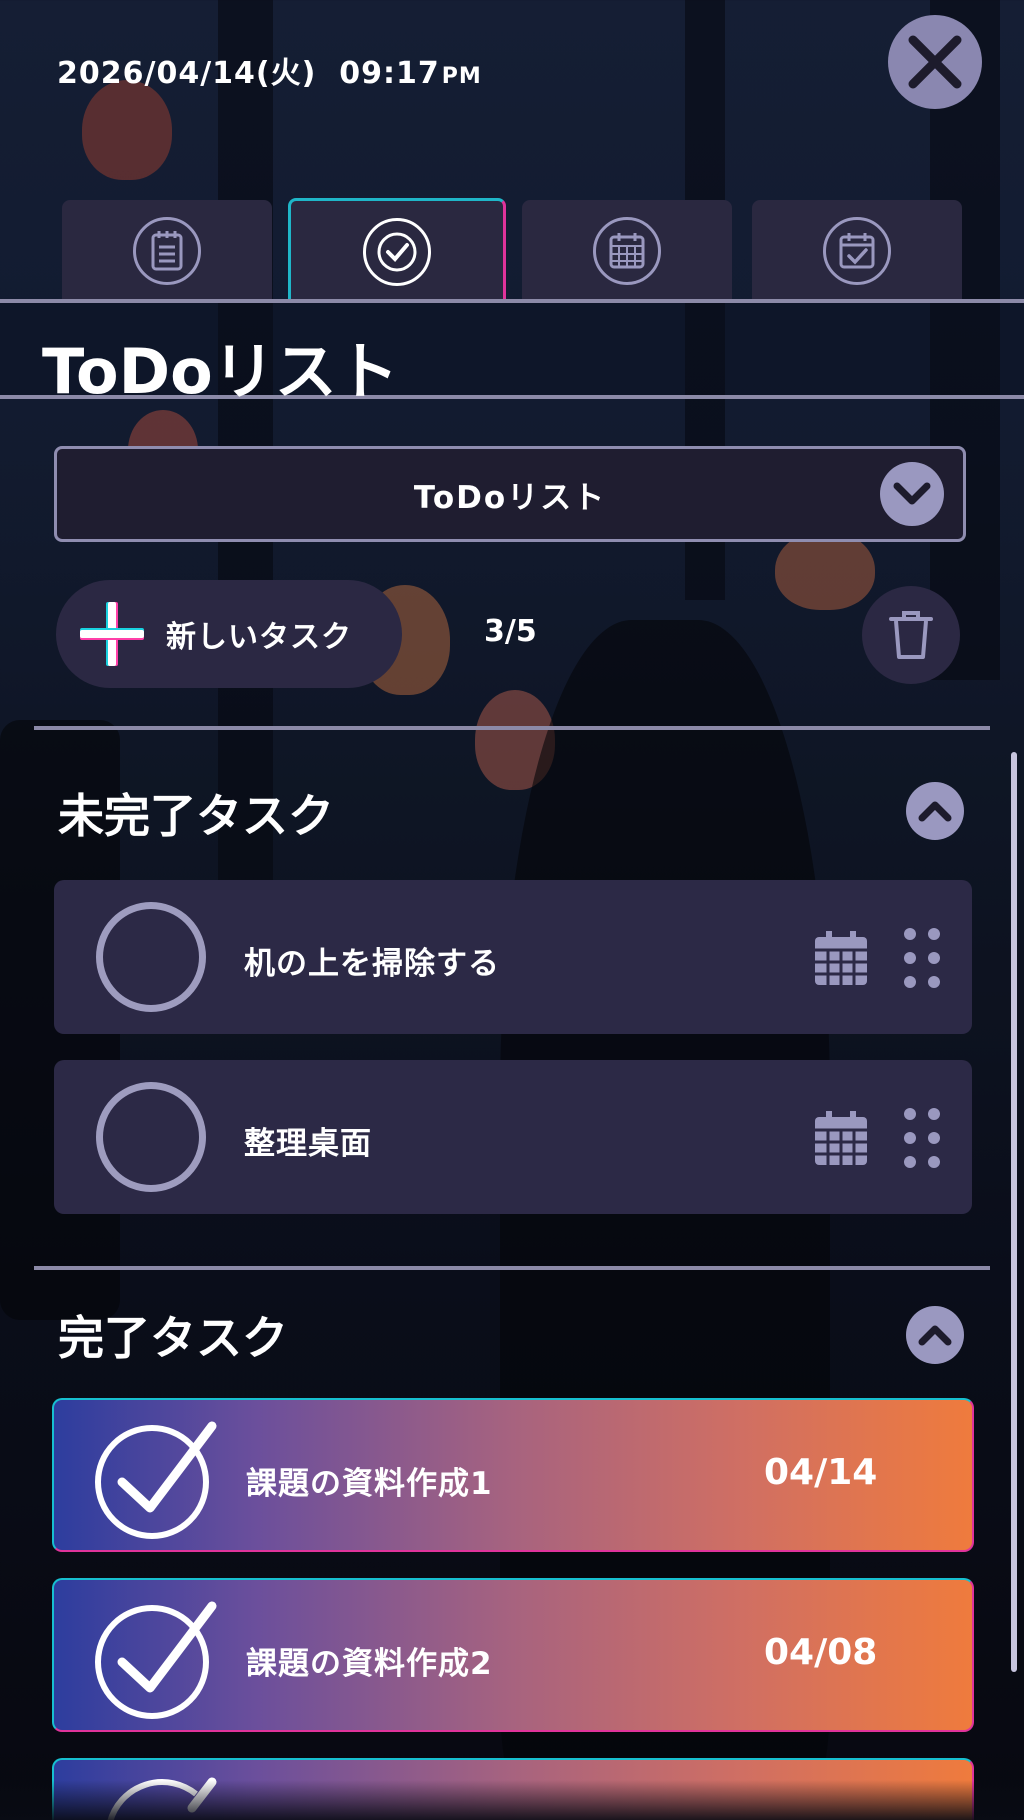  Describe the element at coordinates (461, 76) in the screenshot. I see `status-ampm: PM` at that location.